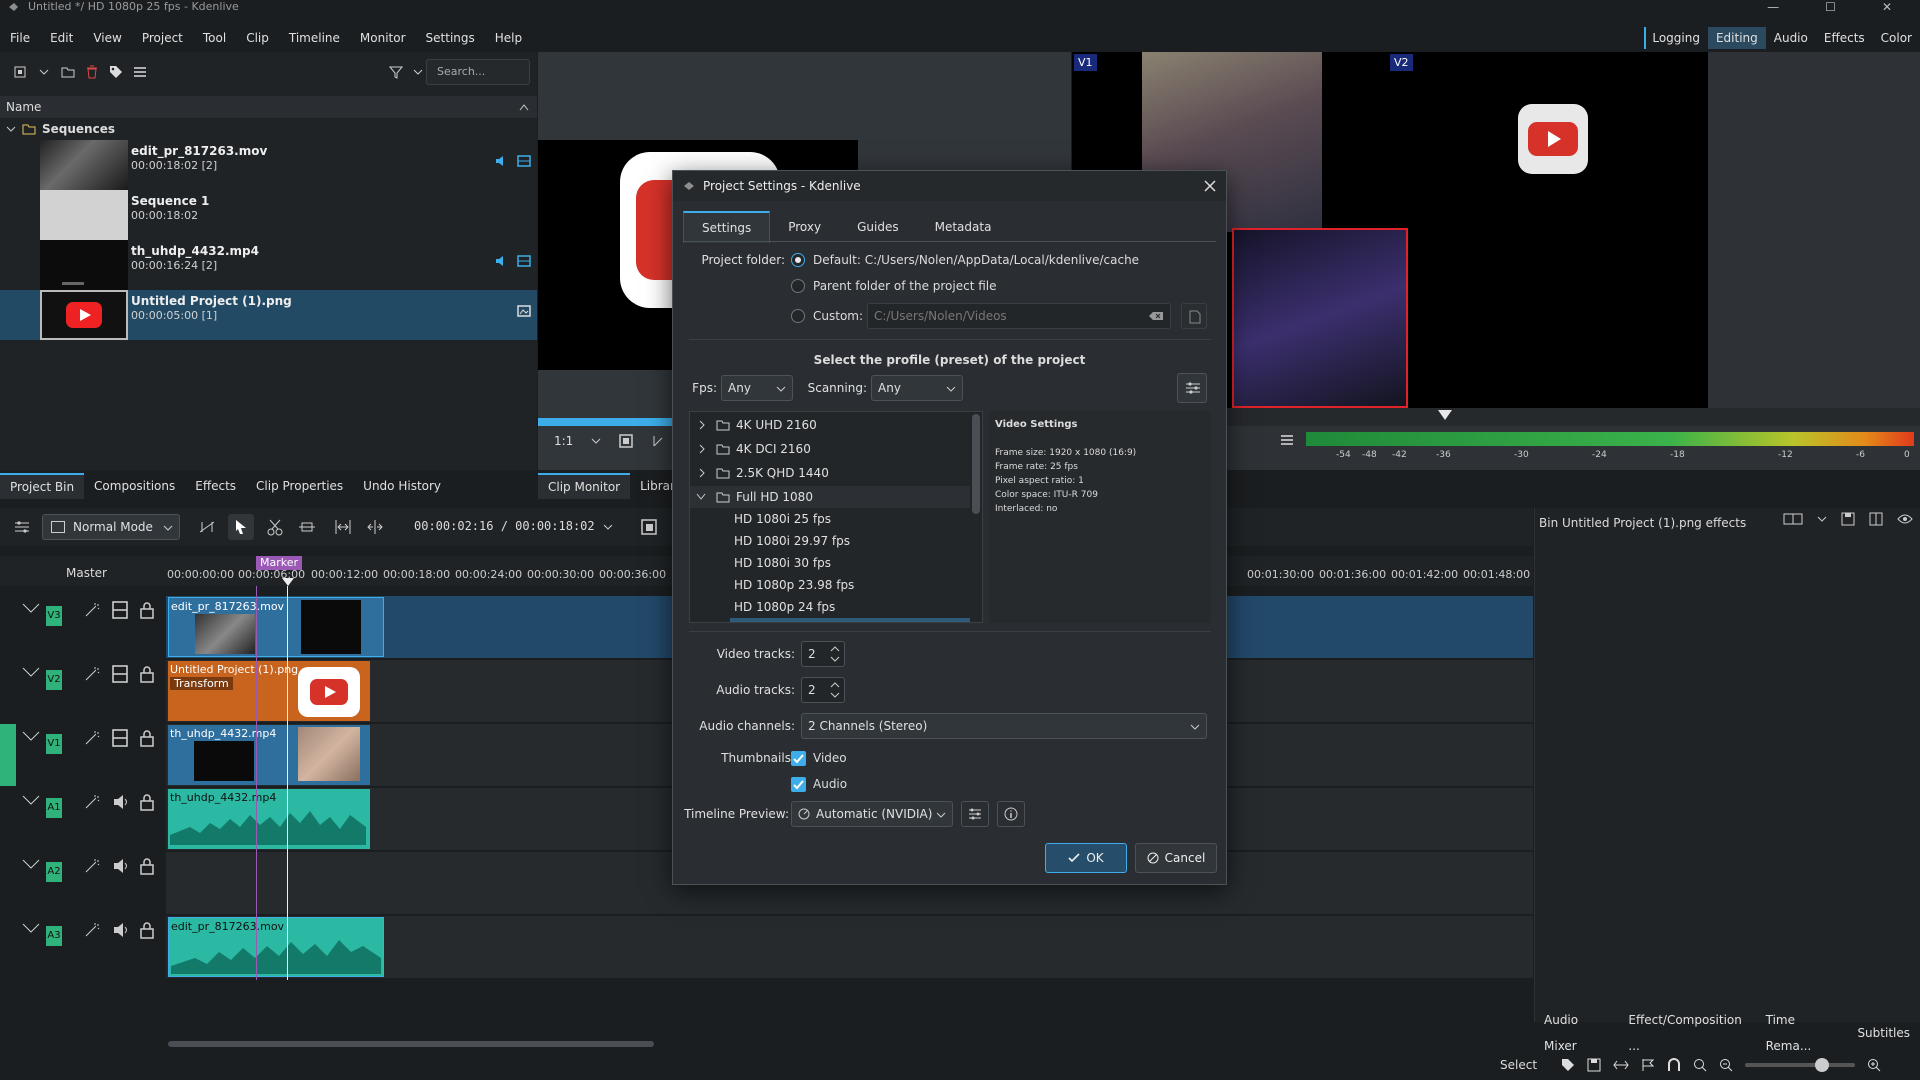 Image resolution: width=1920 pixels, height=1080 pixels. Describe the element at coordinates (268, 265) in the screenshot. I see `bin-item: th_uhdp_4432.mp4 00:00:16:24 [2]` at that location.